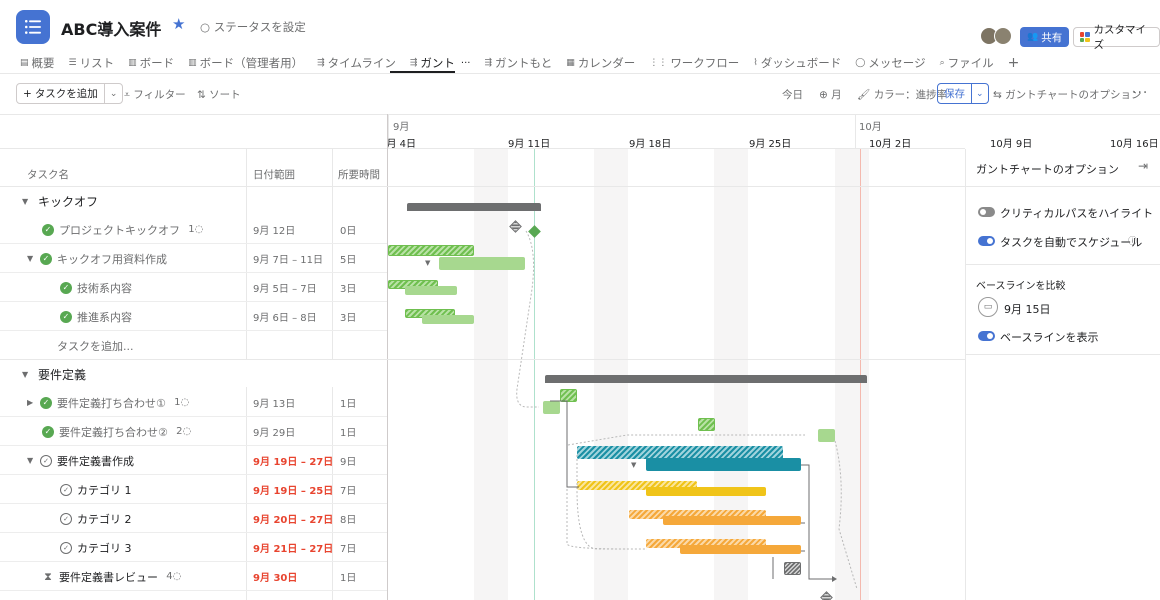  I want to click on column-header-date: 日付範囲, so click(274, 174).